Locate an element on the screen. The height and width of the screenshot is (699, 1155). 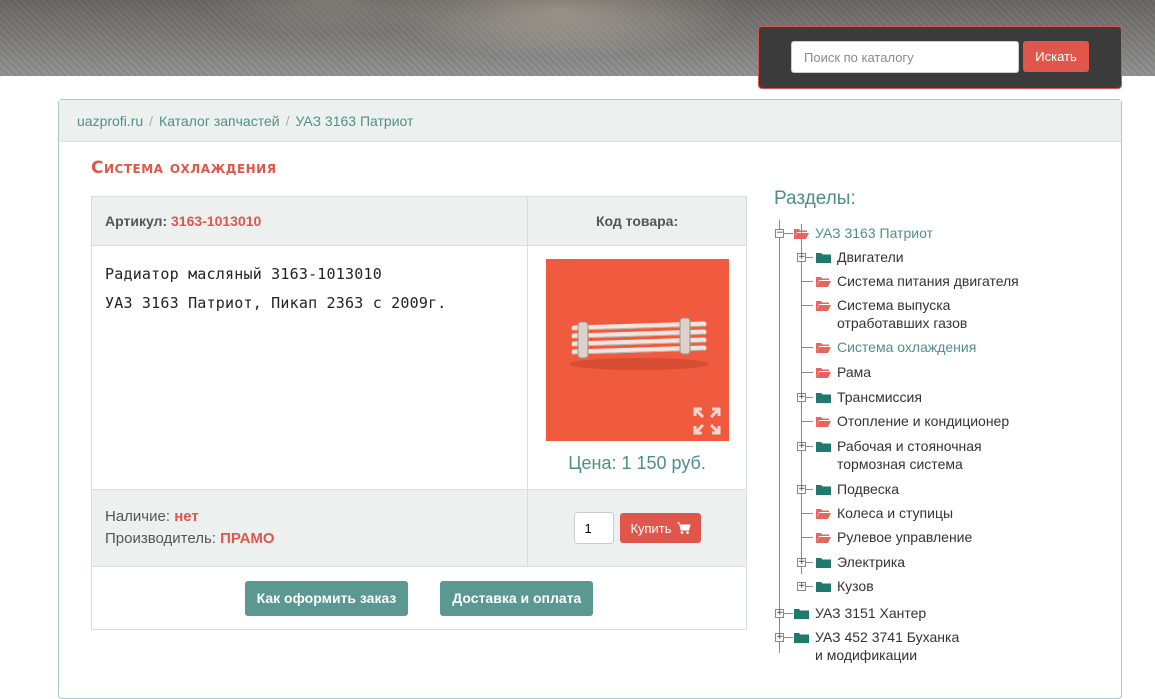
search-input is located at coordinates (905, 57).